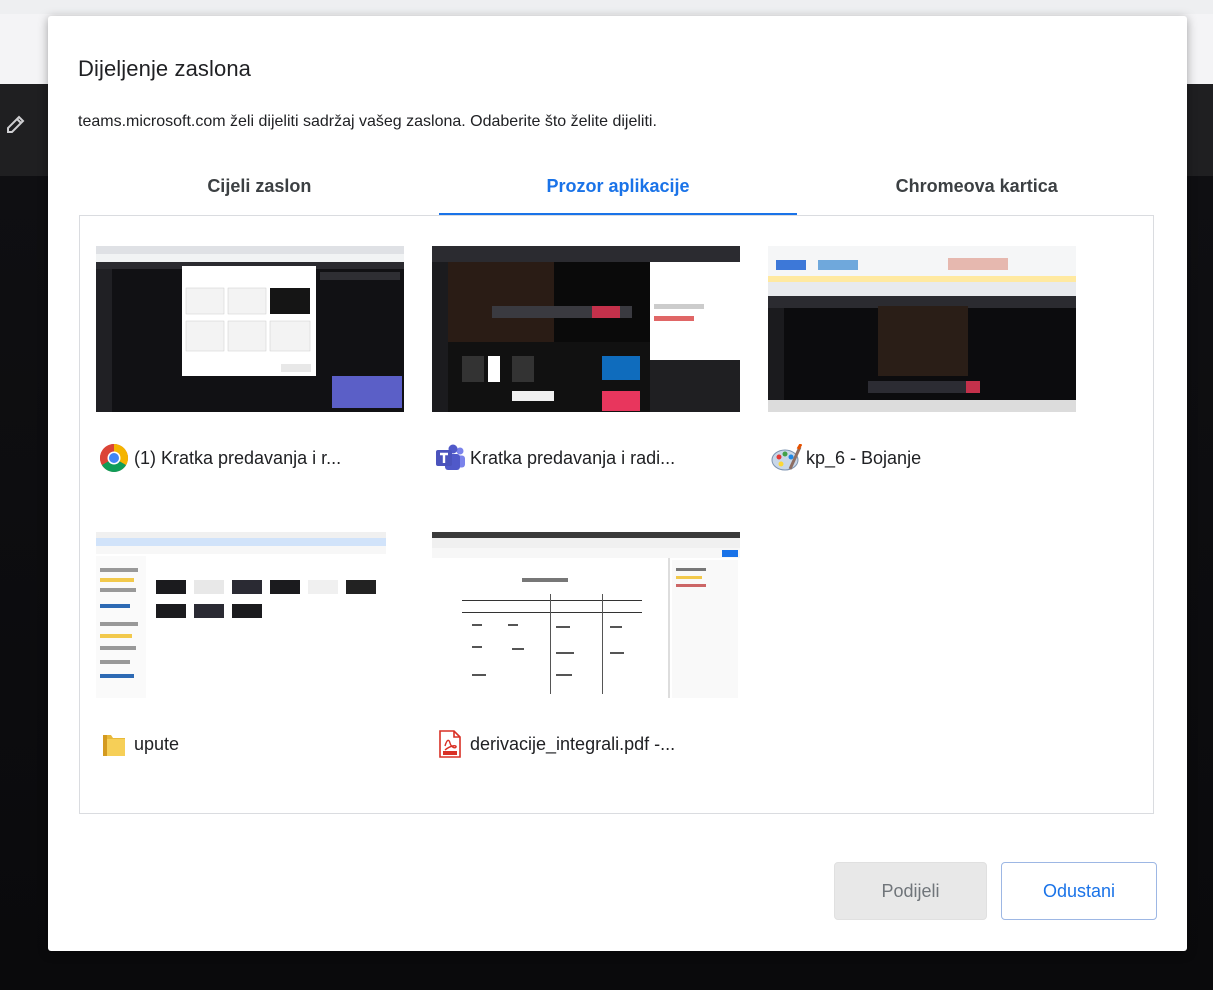 This screenshot has height=990, width=1213. I want to click on dialog-title: Dijeljenje zaslona, so click(165, 68).